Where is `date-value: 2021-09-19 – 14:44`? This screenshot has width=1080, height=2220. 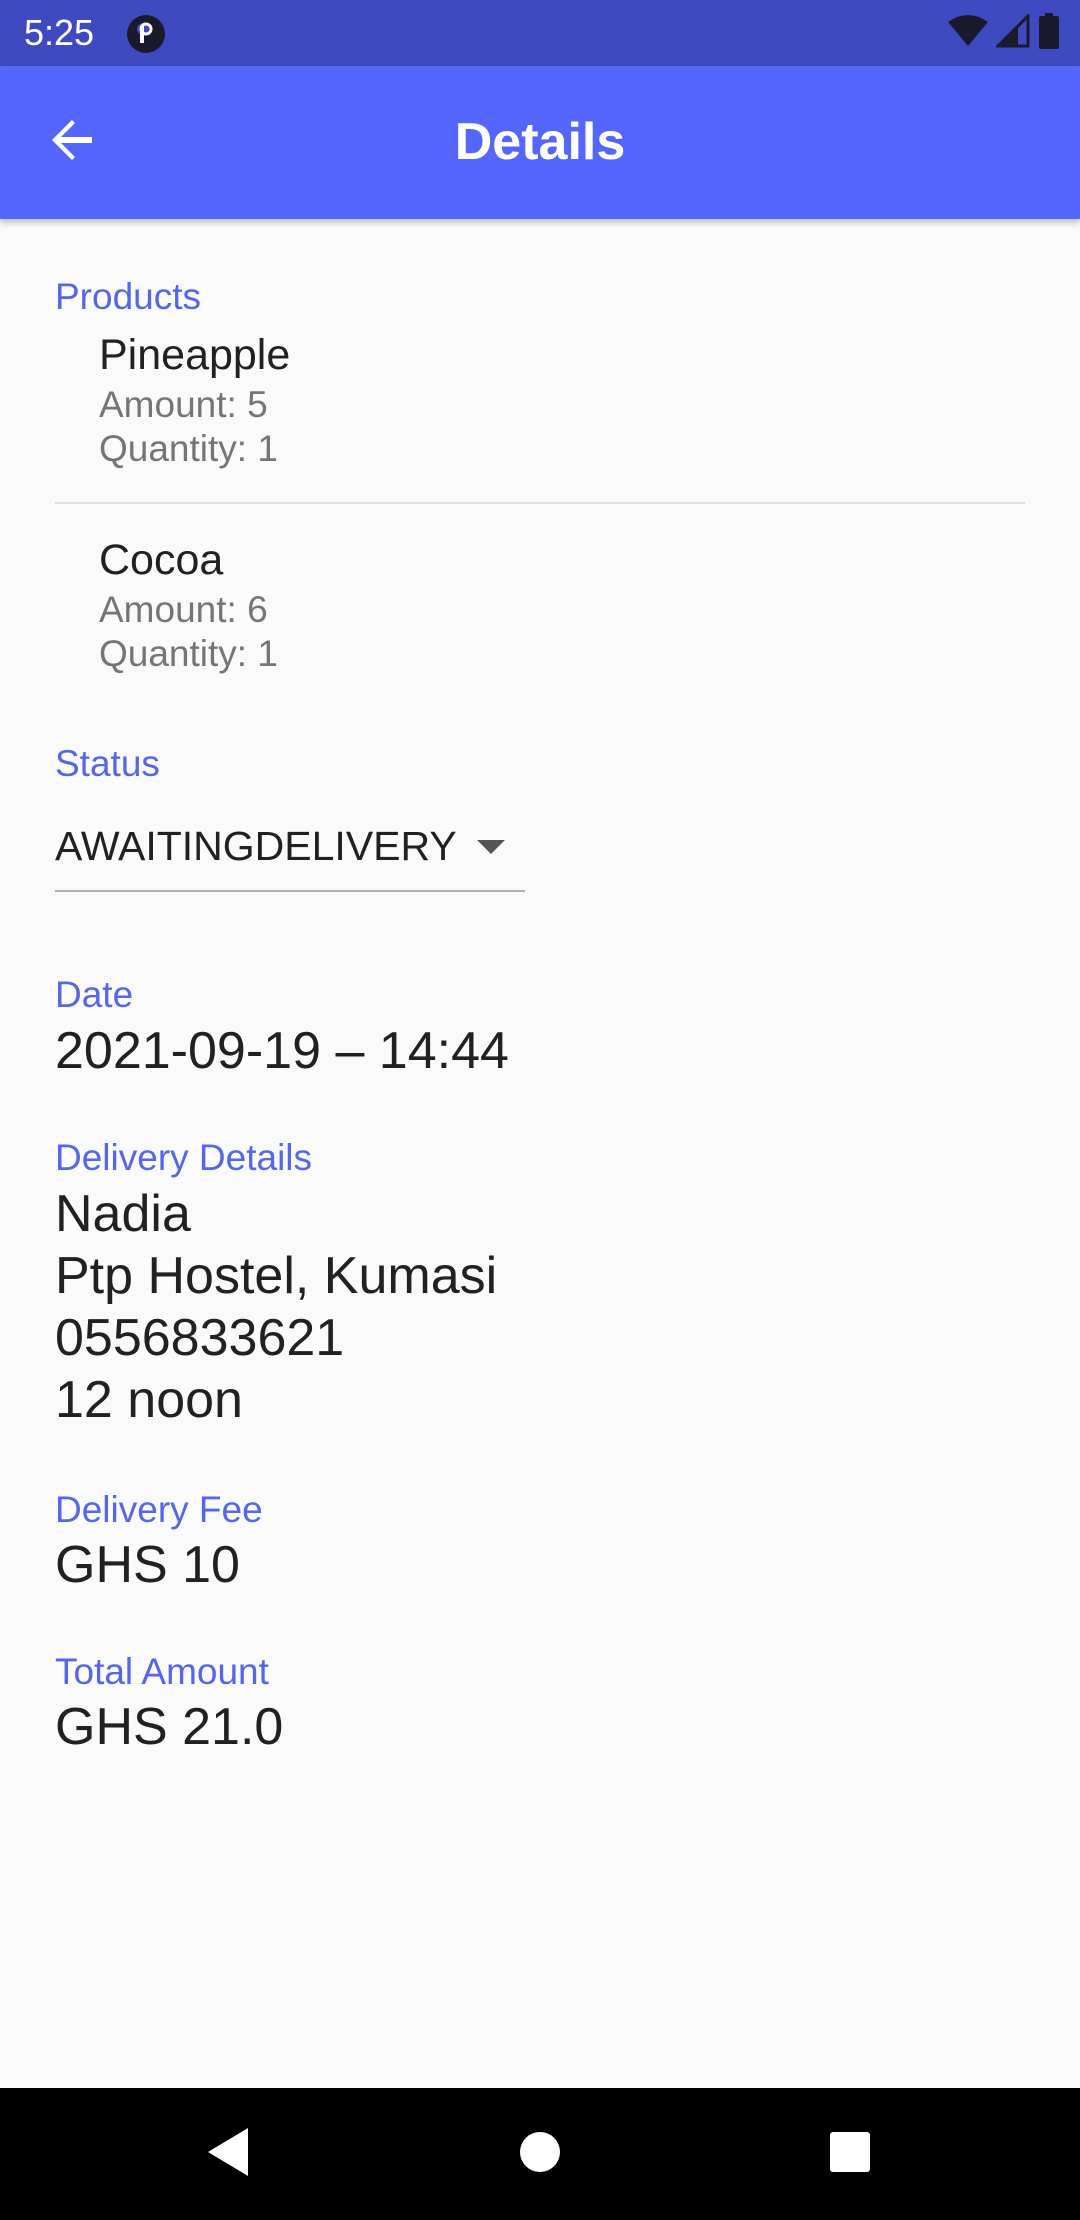
date-value: 2021-09-19 – 14:44 is located at coordinates (282, 1051).